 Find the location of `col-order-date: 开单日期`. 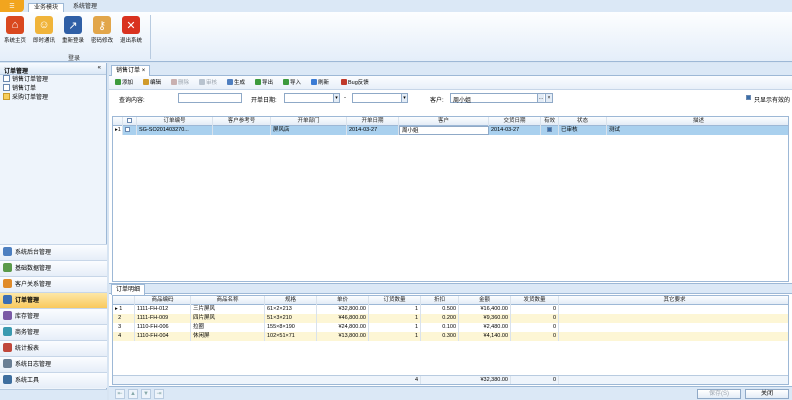

col-order-date: 开单日期 is located at coordinates (373, 121).